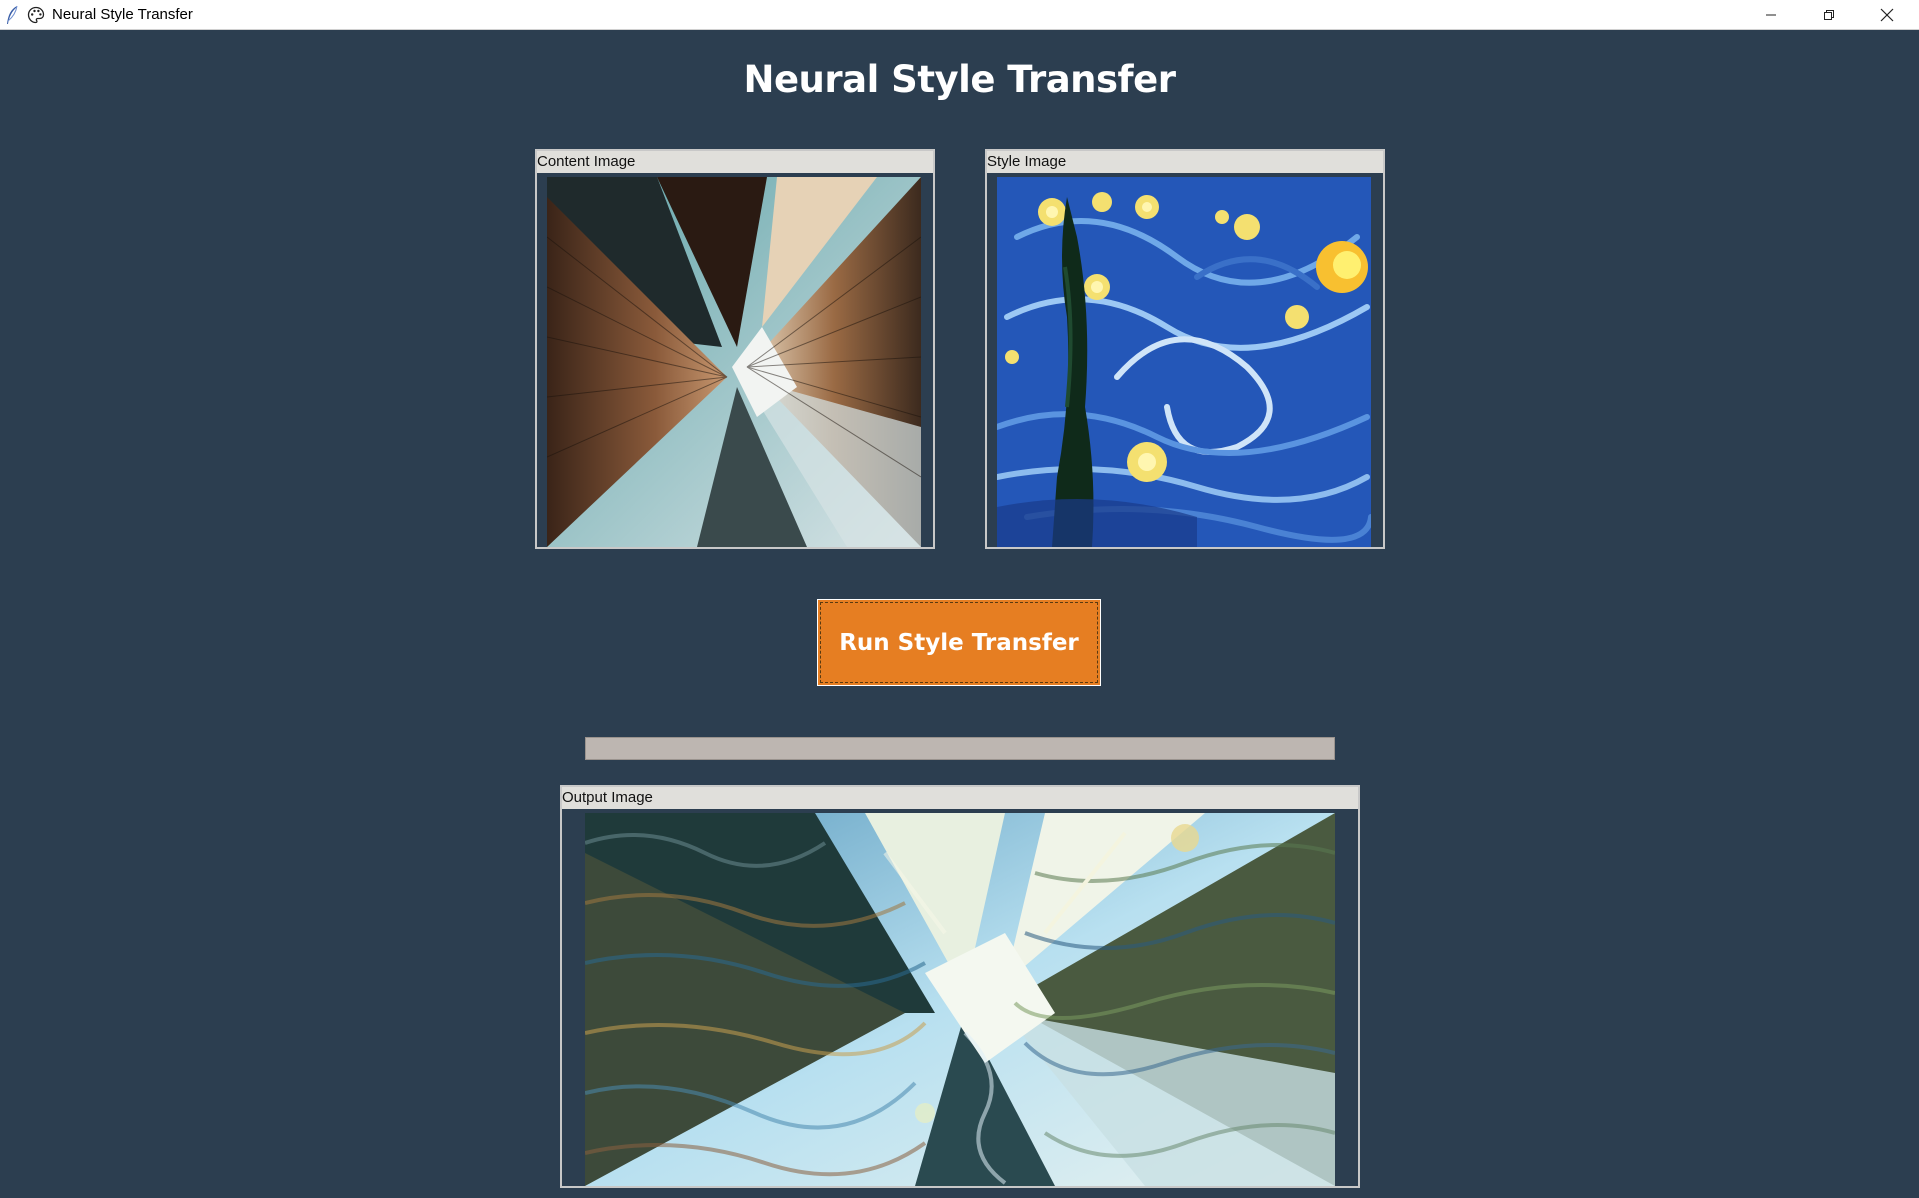 The image size is (1919, 1198). What do you see at coordinates (12, 14) in the screenshot?
I see `tk-feather-icon` at bounding box center [12, 14].